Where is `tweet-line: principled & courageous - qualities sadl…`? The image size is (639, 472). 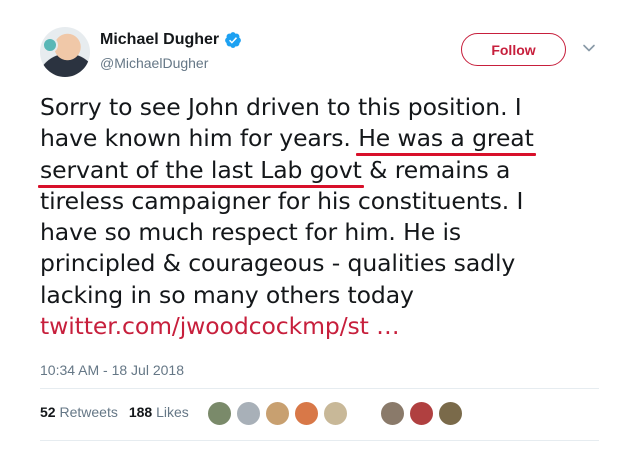 tweet-line: principled & courageous - qualities sadl… is located at coordinates (278, 263).